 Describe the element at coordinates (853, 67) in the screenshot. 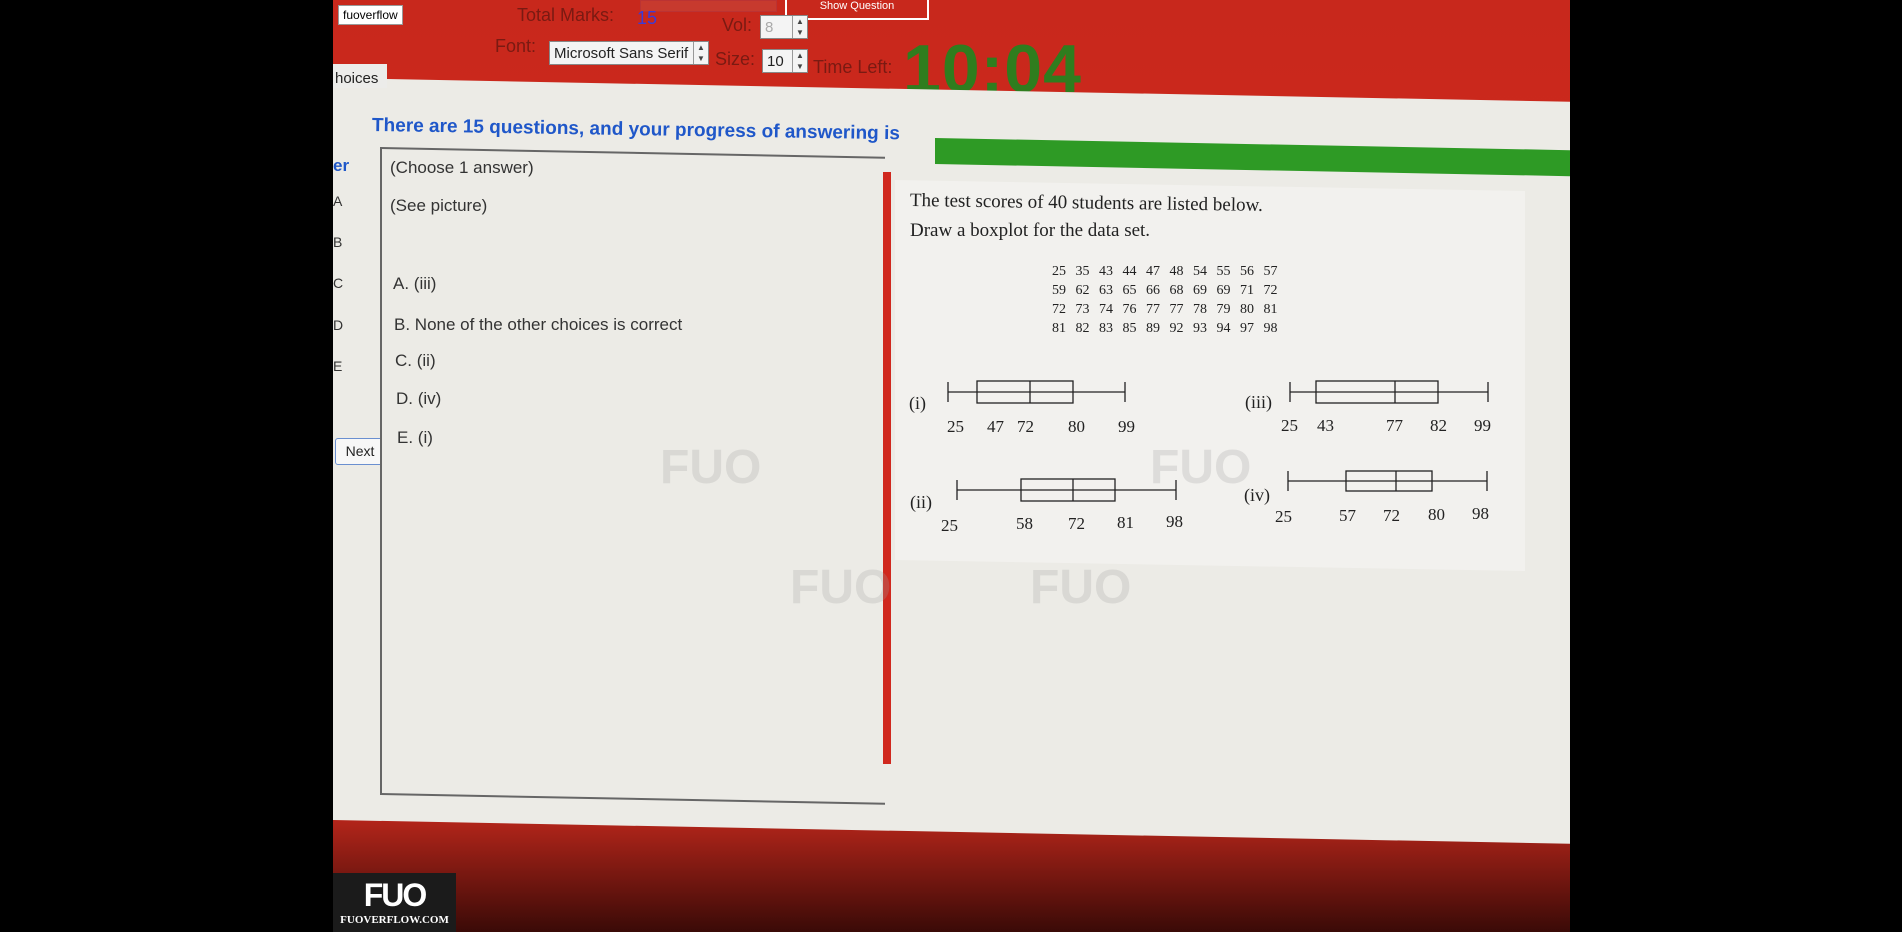

I see `time-left-label: Time Left:` at that location.